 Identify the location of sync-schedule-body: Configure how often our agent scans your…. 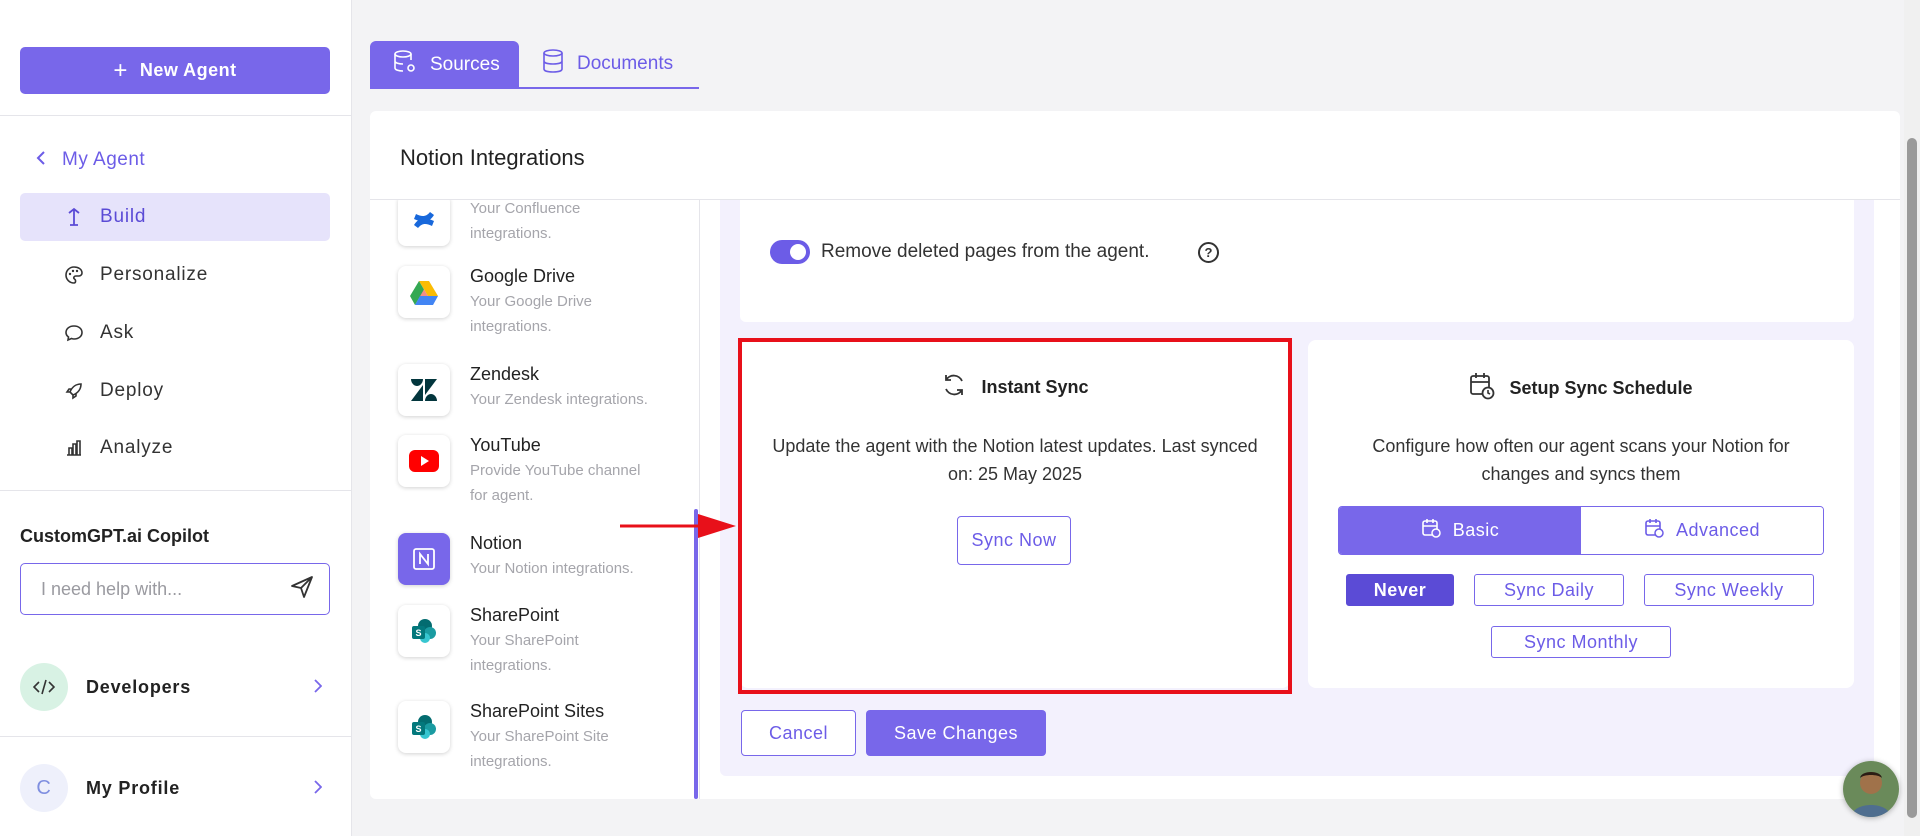
(1581, 460).